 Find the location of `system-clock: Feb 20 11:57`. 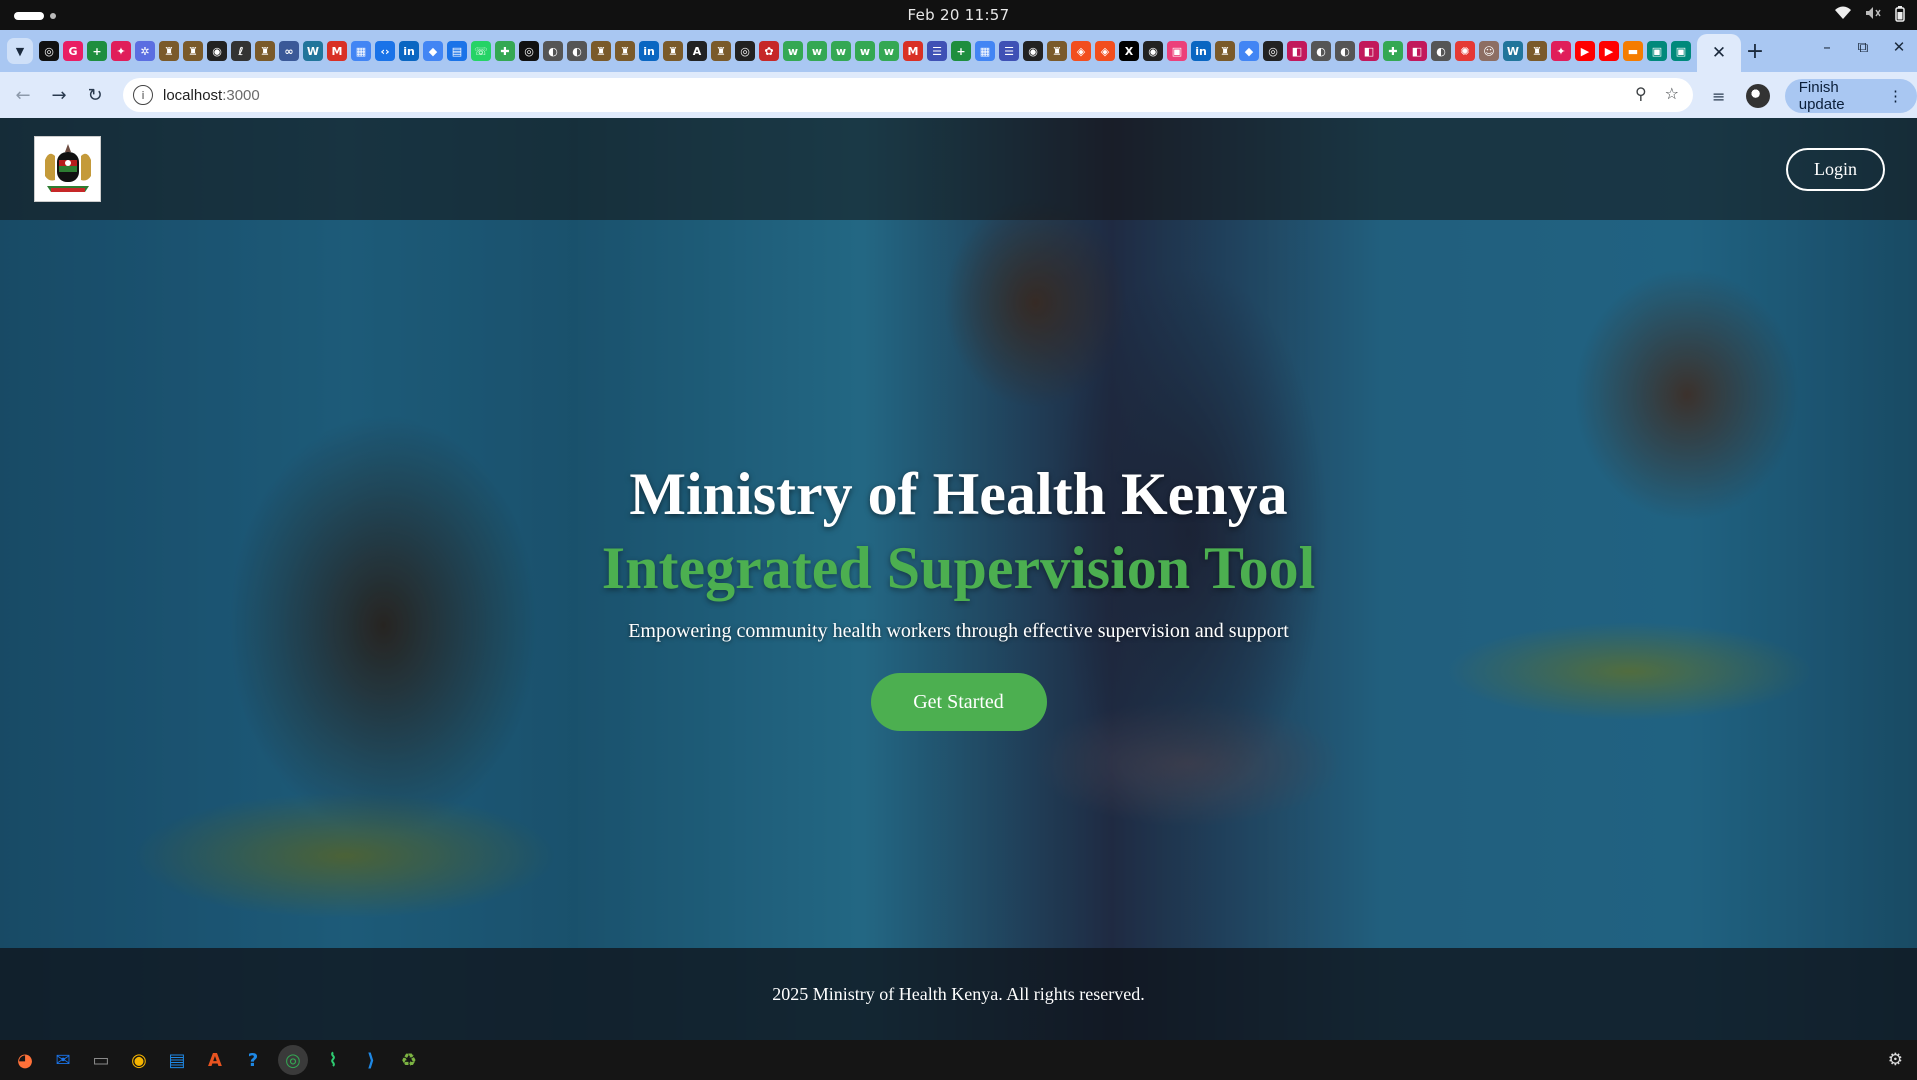

system-clock: Feb 20 11:57 is located at coordinates (958, 15).